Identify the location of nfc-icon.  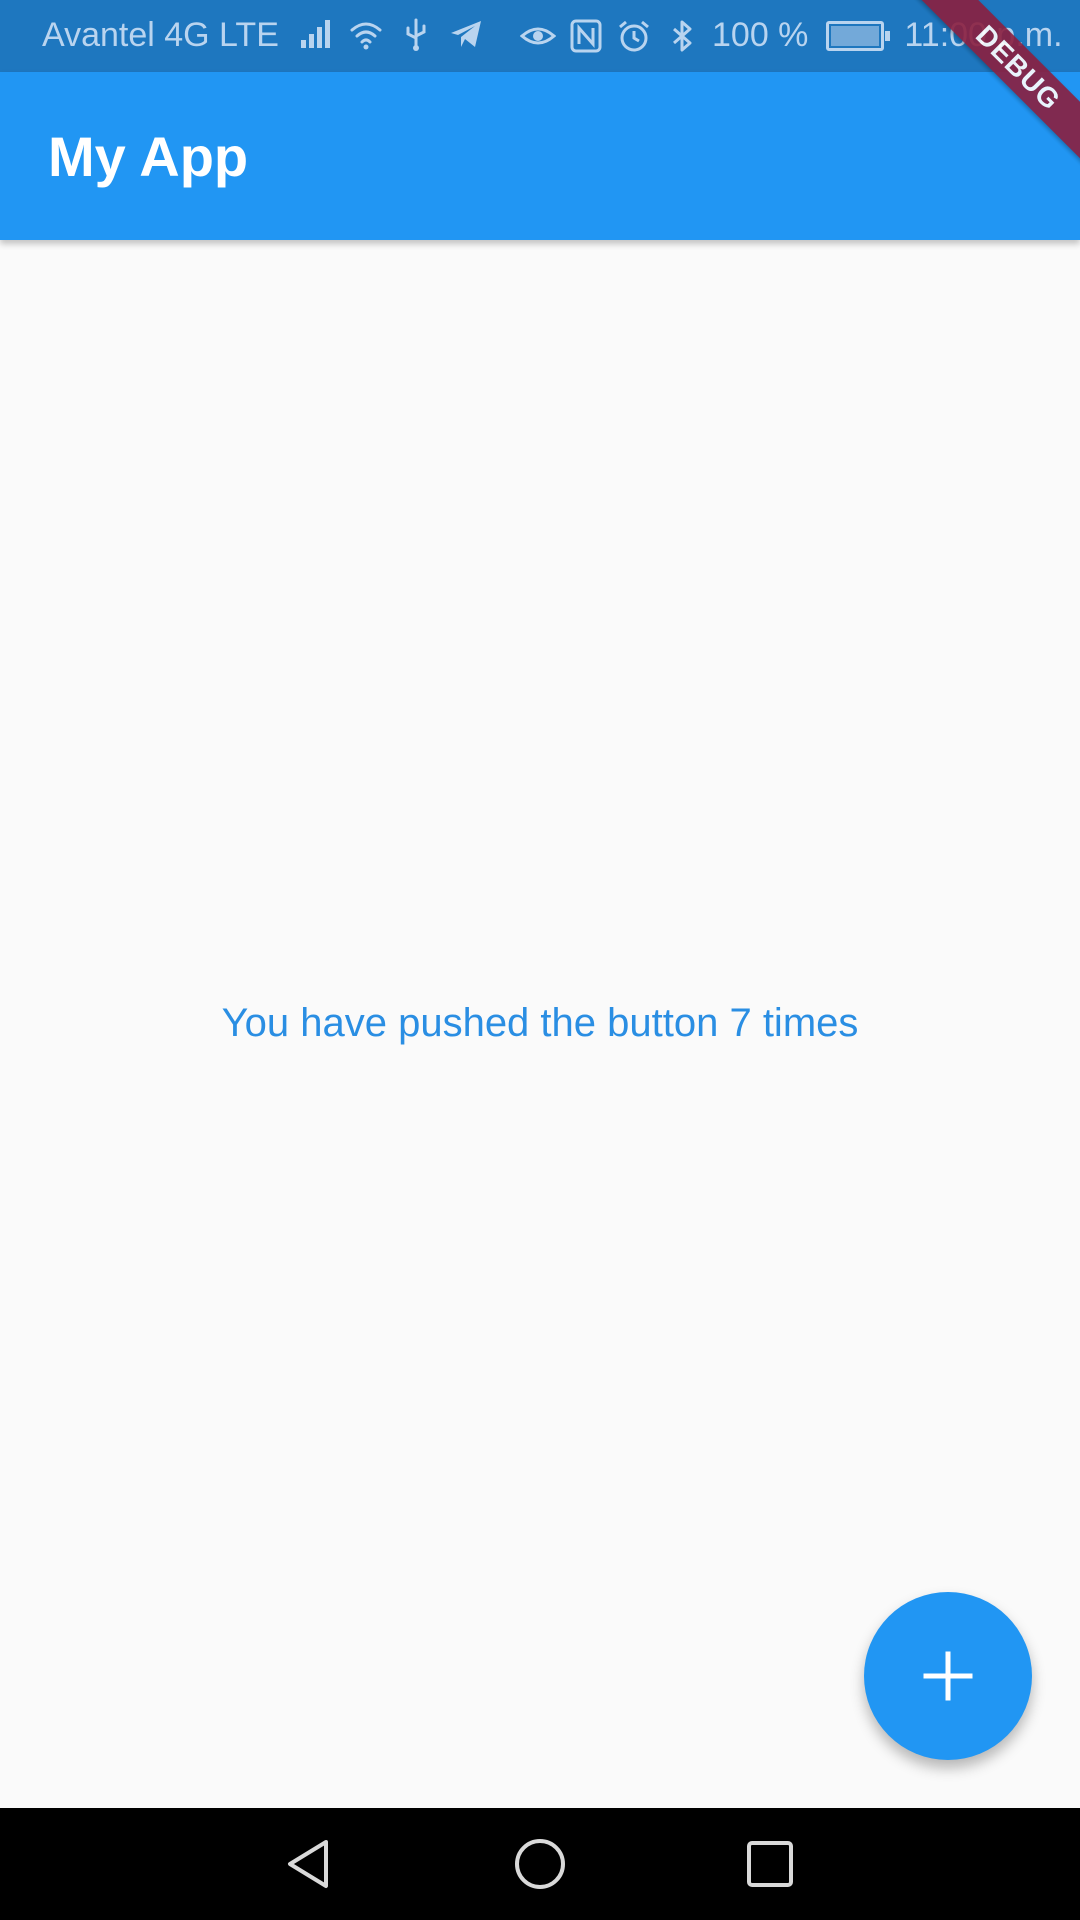
(586, 36).